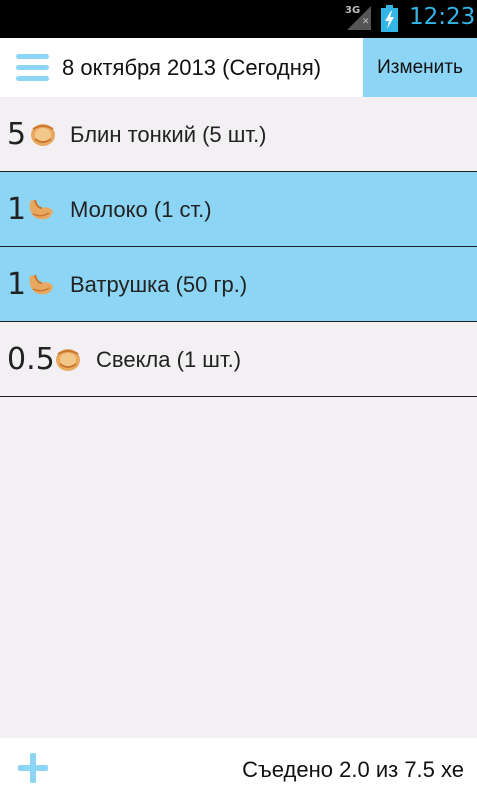 The height and width of the screenshot is (798, 477). I want to click on edit-button: Изменить, so click(420, 67).